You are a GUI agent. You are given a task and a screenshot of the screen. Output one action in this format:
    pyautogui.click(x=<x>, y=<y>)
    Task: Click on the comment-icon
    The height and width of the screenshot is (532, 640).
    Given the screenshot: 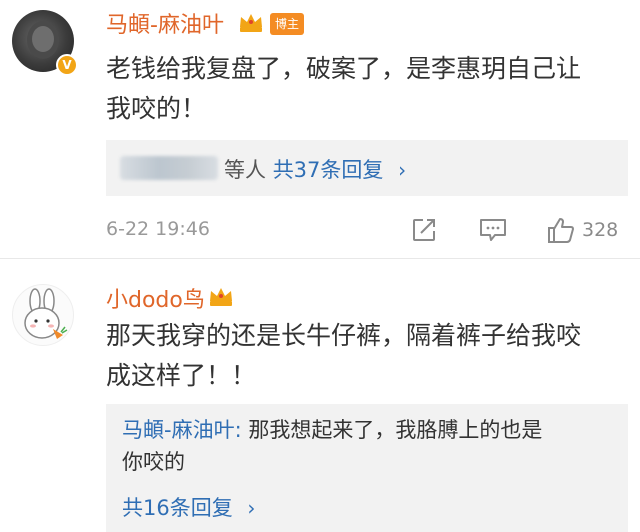 What is the action you would take?
    pyautogui.click(x=493, y=230)
    